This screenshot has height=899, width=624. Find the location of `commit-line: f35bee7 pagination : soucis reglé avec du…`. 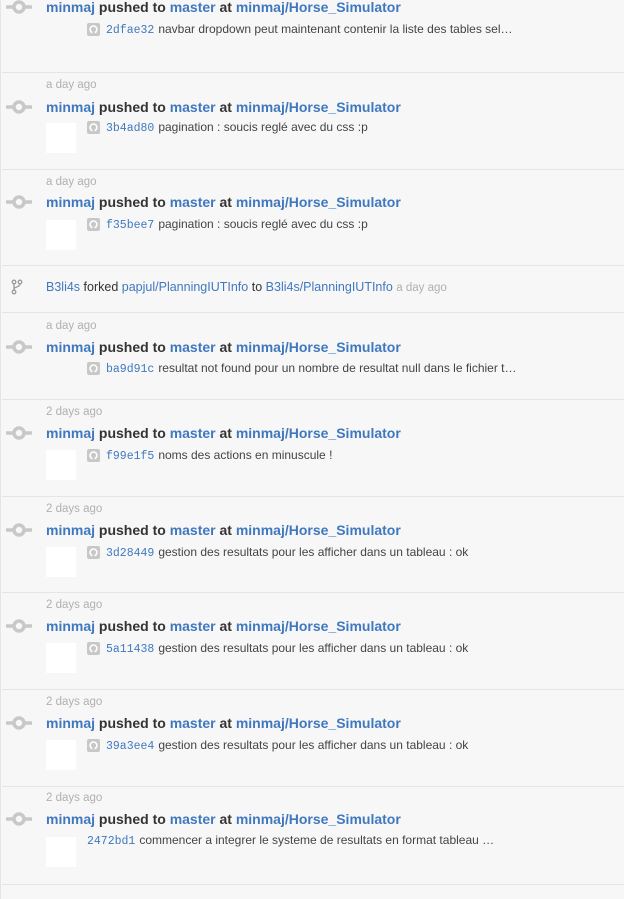

commit-line: f35bee7 pagination : soucis reglé avec du… is located at coordinates (227, 224).